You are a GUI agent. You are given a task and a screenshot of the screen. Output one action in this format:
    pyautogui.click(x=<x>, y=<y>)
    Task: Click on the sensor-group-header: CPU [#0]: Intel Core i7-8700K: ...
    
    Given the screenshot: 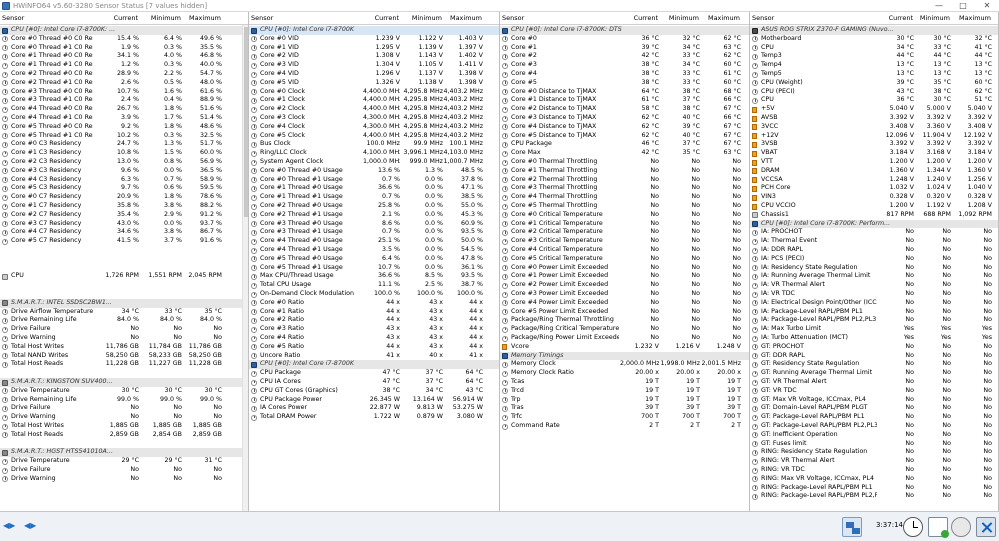 What is the action you would take?
    pyautogui.click(x=124, y=30)
    